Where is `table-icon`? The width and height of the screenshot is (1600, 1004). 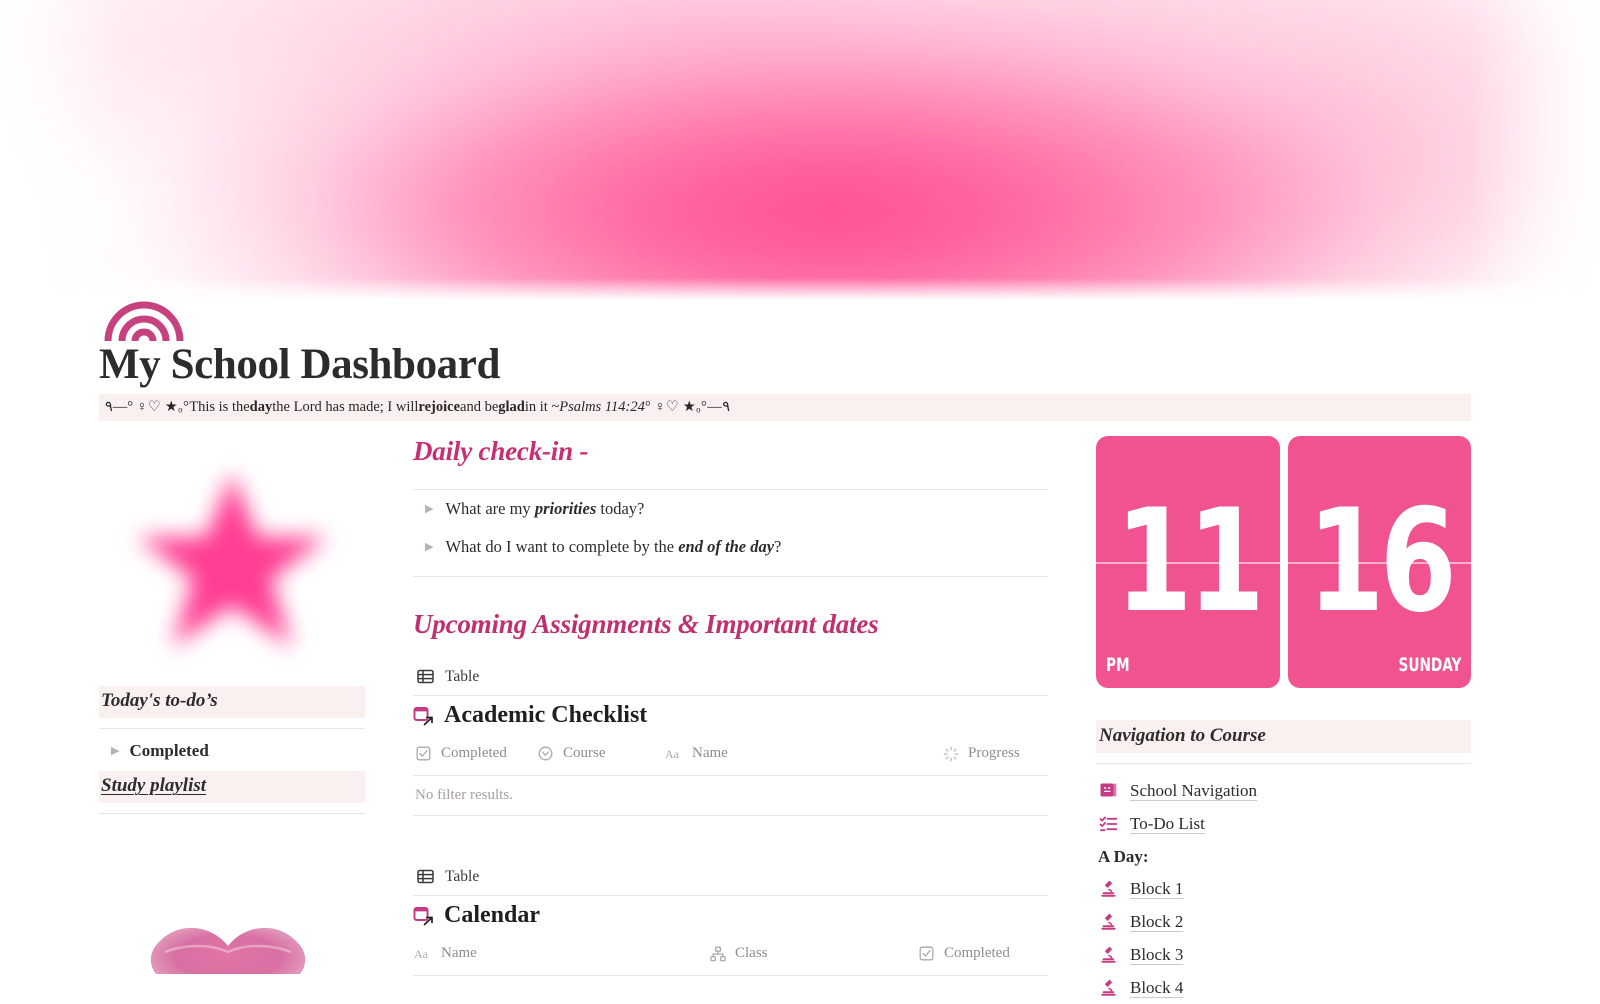 table-icon is located at coordinates (425, 676).